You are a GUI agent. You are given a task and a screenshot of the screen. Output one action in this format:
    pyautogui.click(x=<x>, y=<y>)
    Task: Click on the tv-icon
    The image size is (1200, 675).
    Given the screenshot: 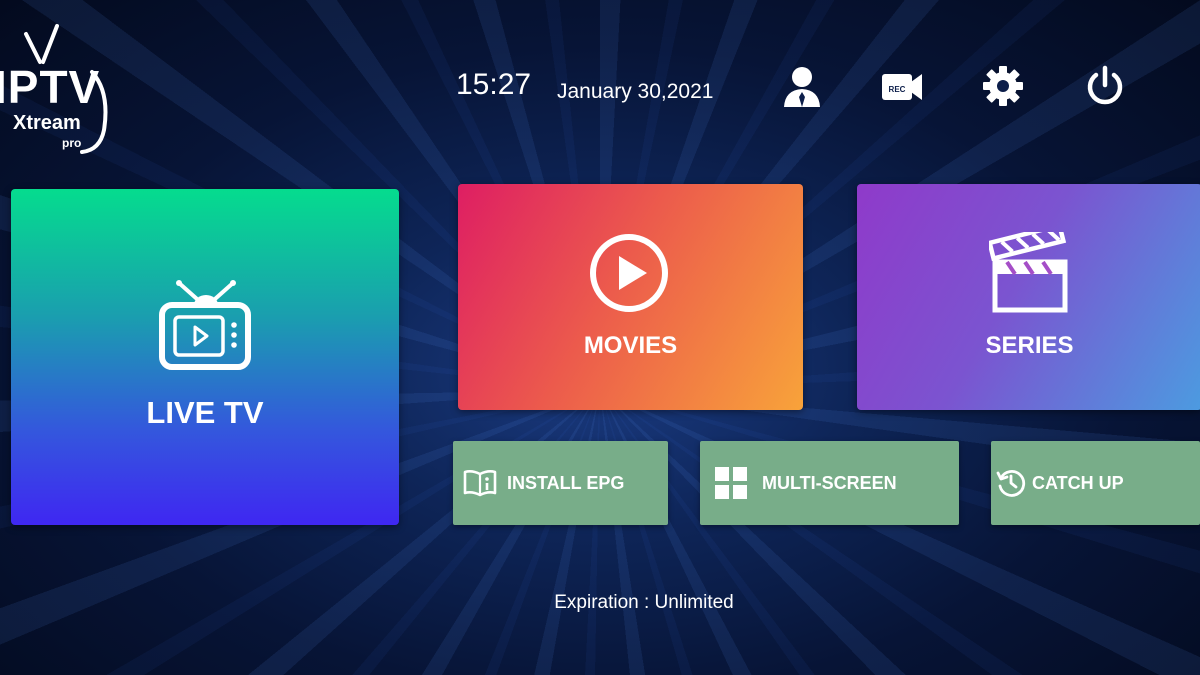 What is the action you would take?
    pyautogui.click(x=205, y=325)
    